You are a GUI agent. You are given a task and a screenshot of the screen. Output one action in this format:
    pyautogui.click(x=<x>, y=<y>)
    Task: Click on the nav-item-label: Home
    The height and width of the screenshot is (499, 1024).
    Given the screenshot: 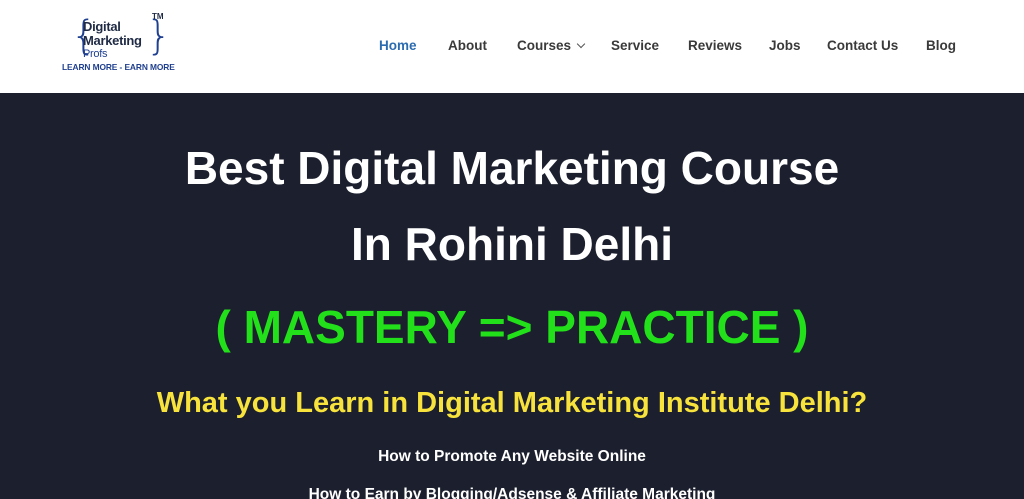 What is the action you would take?
    pyautogui.click(x=398, y=45)
    